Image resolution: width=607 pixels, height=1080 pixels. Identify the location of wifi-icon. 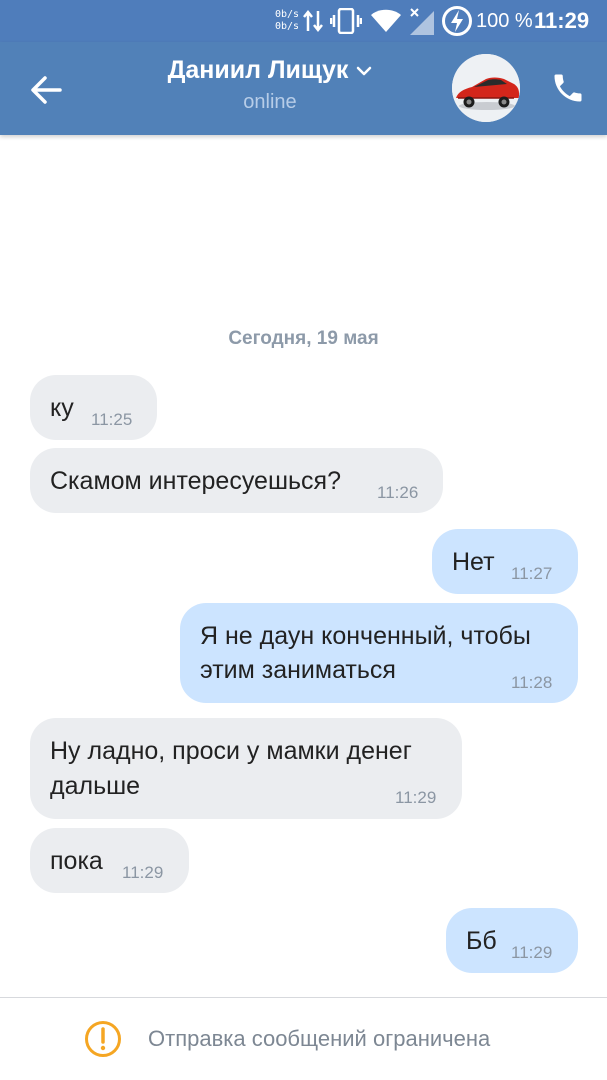
(386, 21).